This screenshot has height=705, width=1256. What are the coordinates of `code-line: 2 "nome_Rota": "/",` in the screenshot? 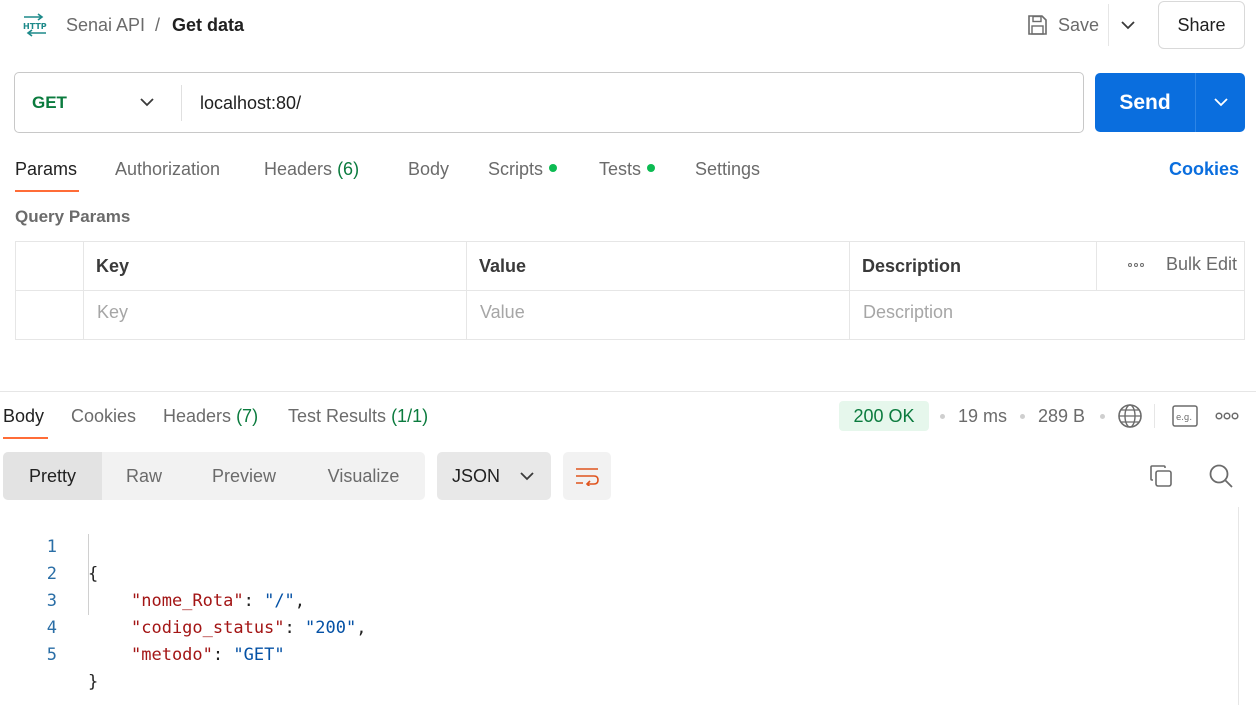 It's located at (620, 572).